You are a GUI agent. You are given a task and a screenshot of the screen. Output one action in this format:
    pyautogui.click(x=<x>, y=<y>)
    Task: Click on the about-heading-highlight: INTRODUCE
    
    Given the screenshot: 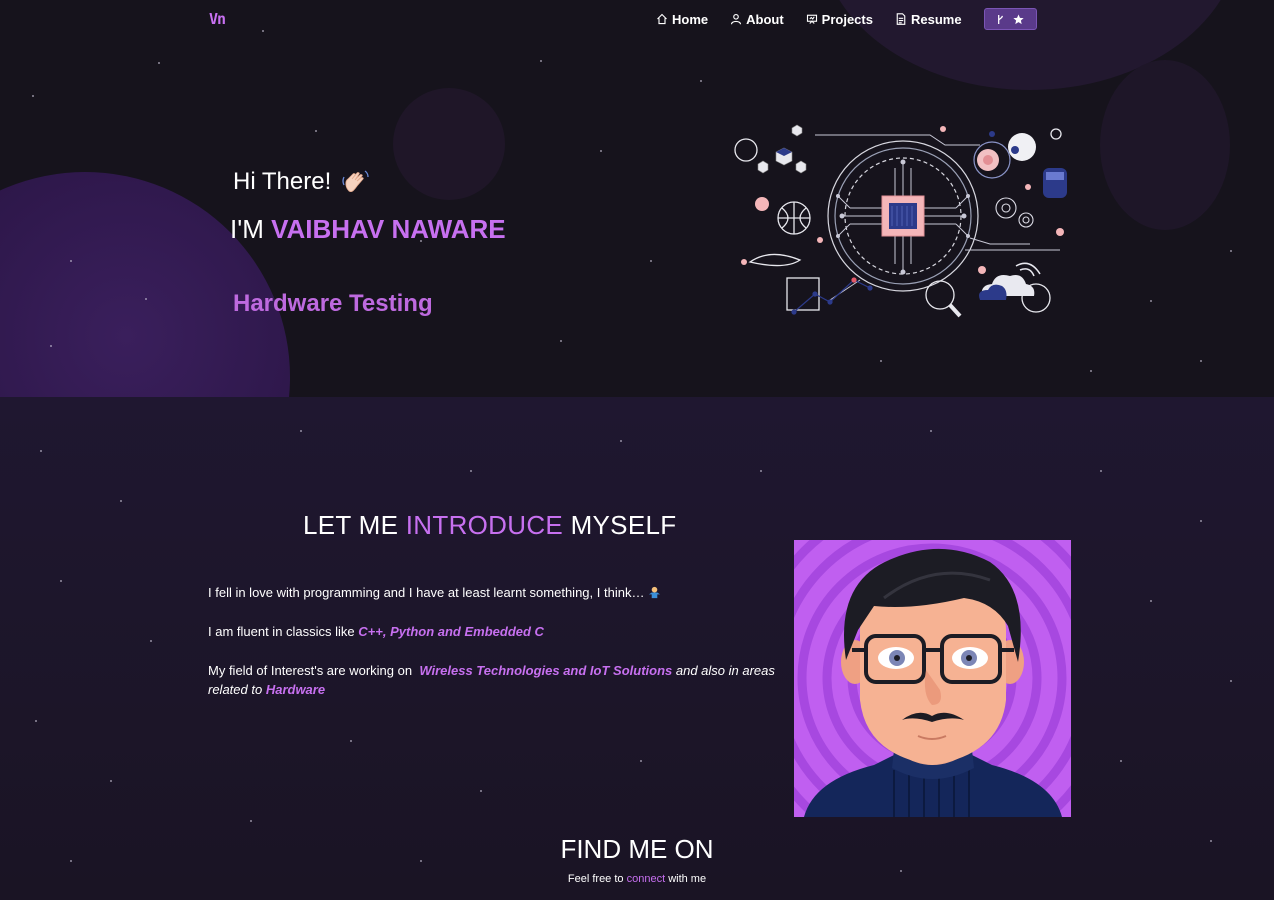 What is the action you would take?
    pyautogui.click(x=484, y=525)
    